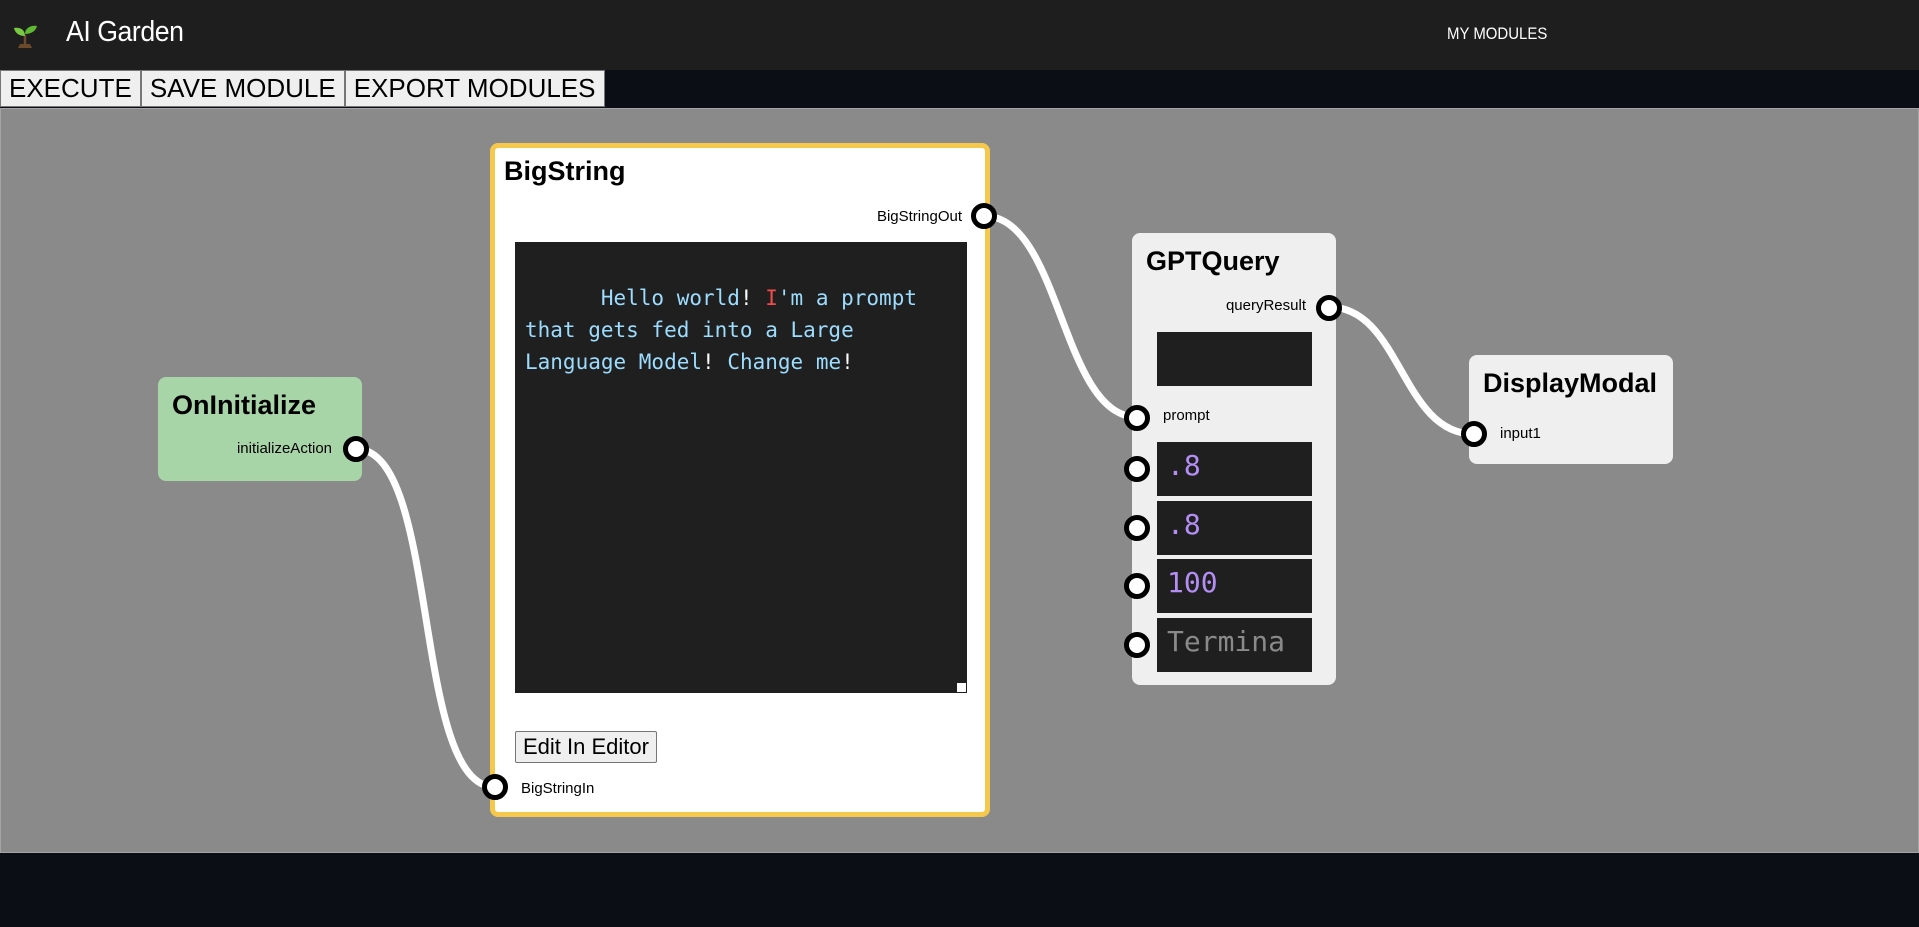 Image resolution: width=1919 pixels, height=927 pixels. Describe the element at coordinates (242, 88) in the screenshot. I see `save-module-button: SAVE MODULE` at that location.